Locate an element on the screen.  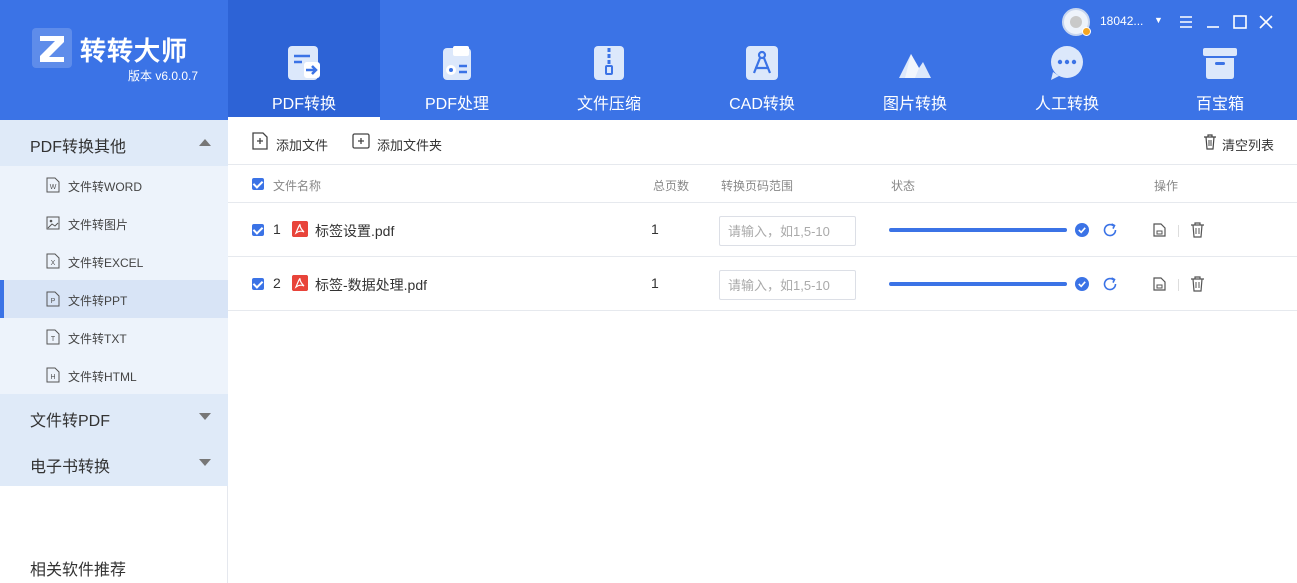
tab-image-convert: 图片转换 is located at coordinates (915, 60).